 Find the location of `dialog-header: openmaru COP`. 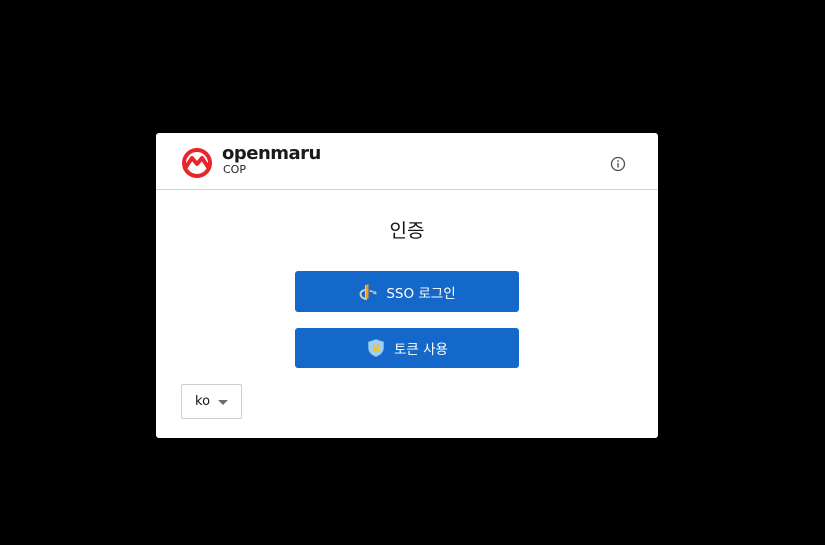

dialog-header: openmaru COP is located at coordinates (407, 161).